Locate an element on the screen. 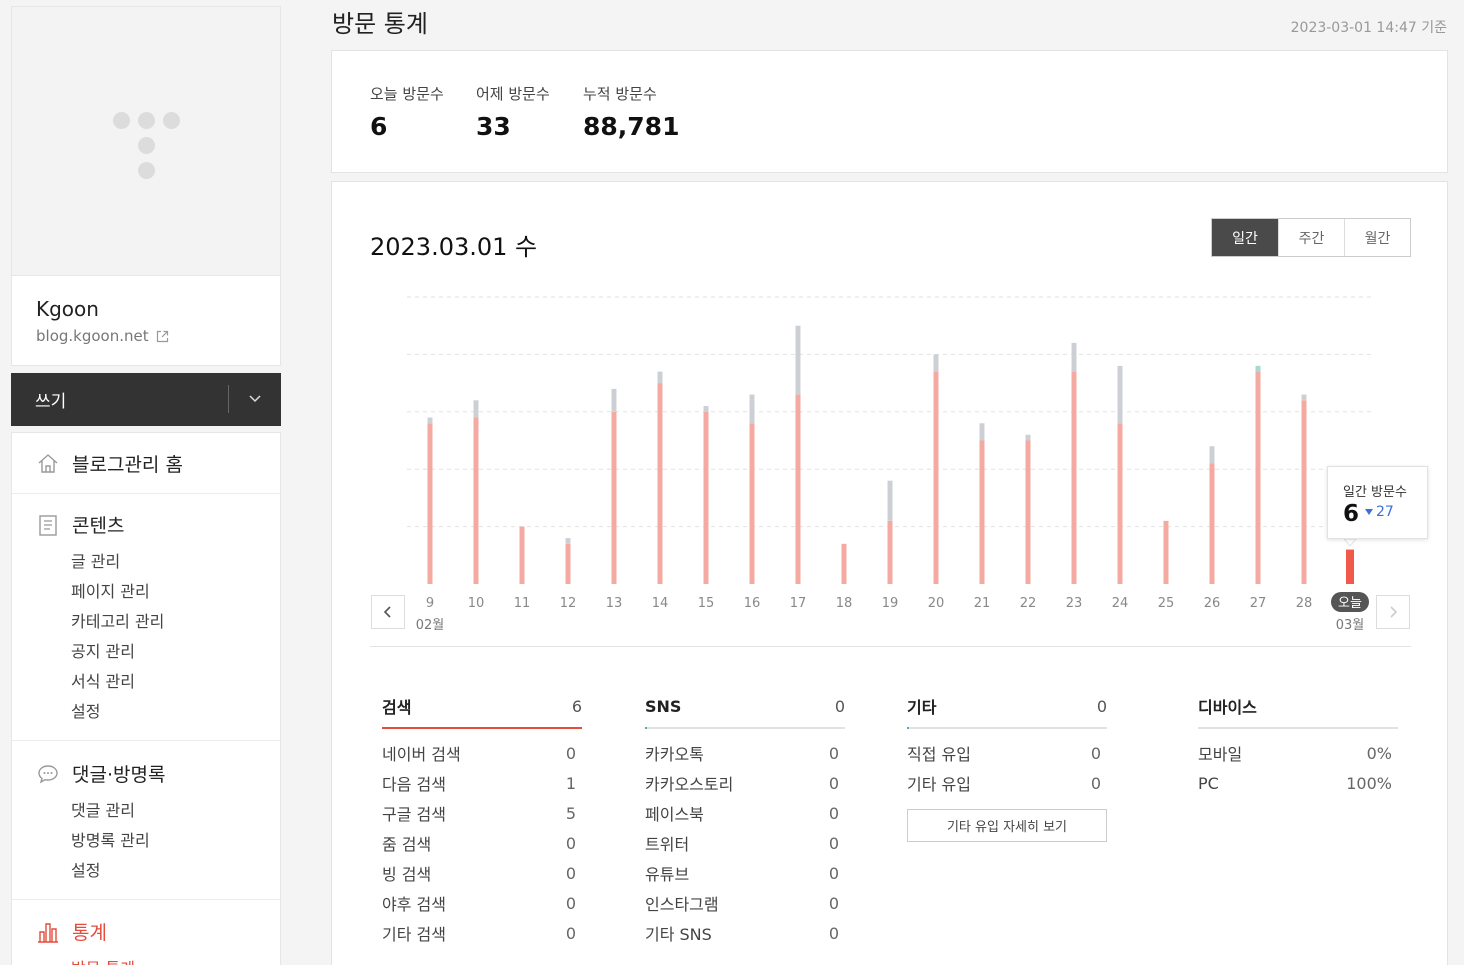 This screenshot has width=1464, height=965. sidebar-item-comments: 댓글·방명록 is located at coordinates (100, 773).